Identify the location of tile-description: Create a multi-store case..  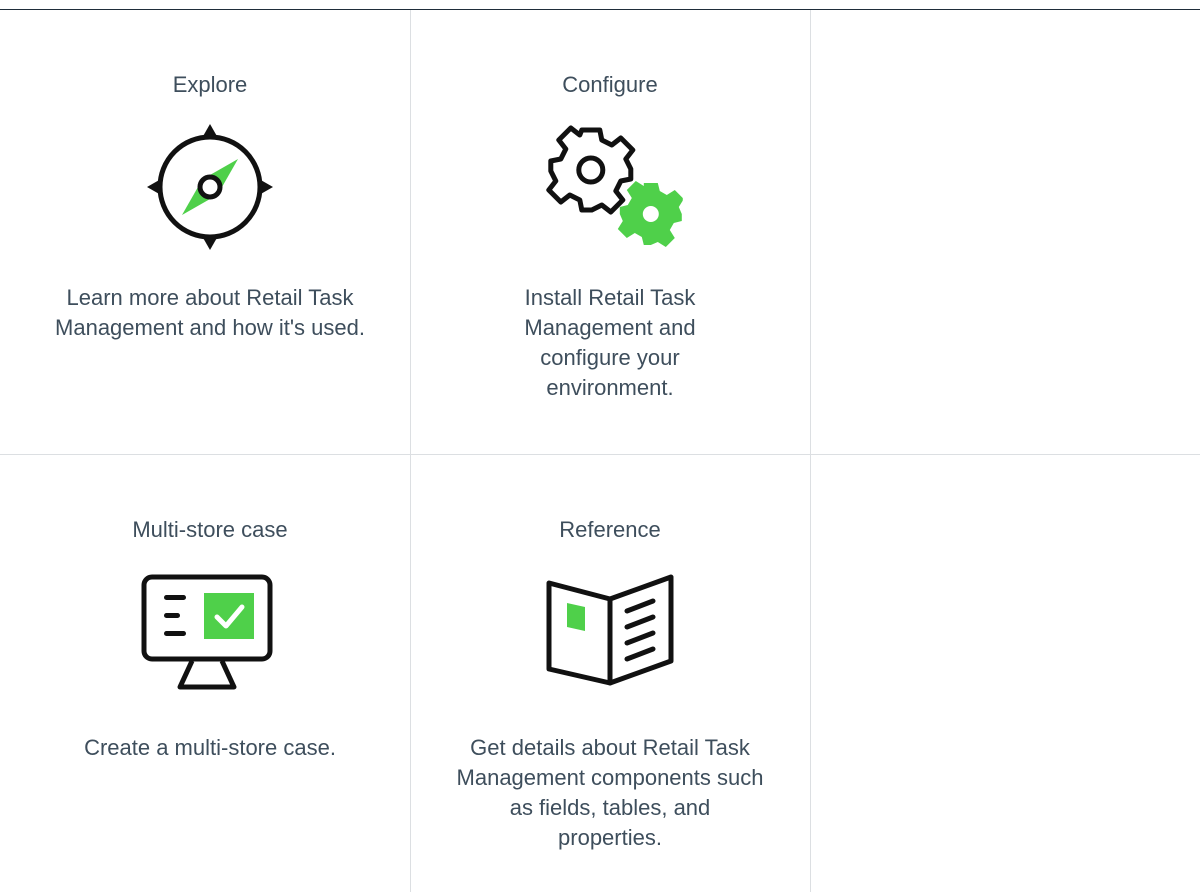
(210, 747).